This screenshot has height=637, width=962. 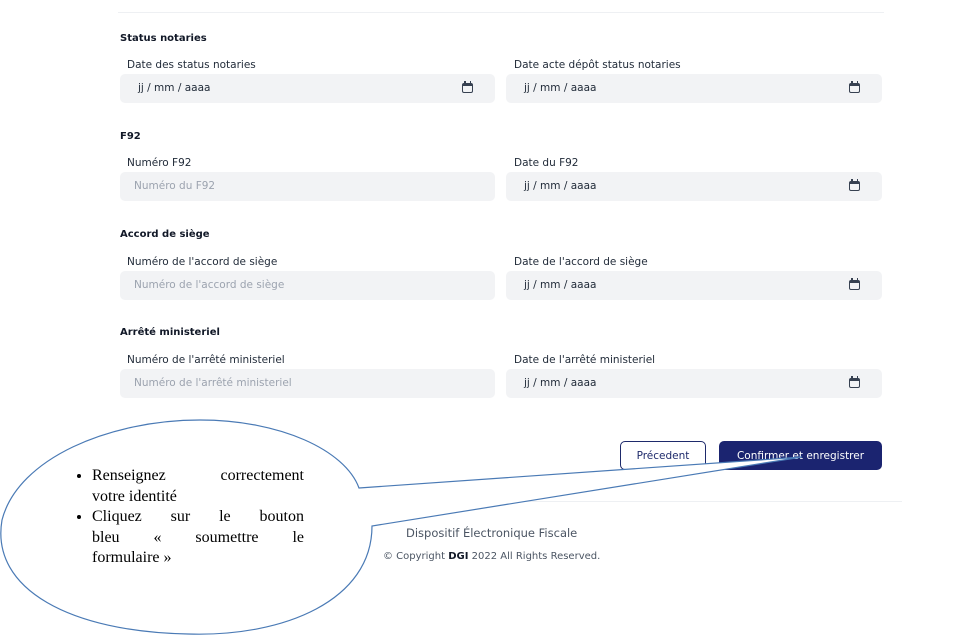 What do you see at coordinates (132, 557) in the screenshot?
I see `callout-line: formulaire »` at bounding box center [132, 557].